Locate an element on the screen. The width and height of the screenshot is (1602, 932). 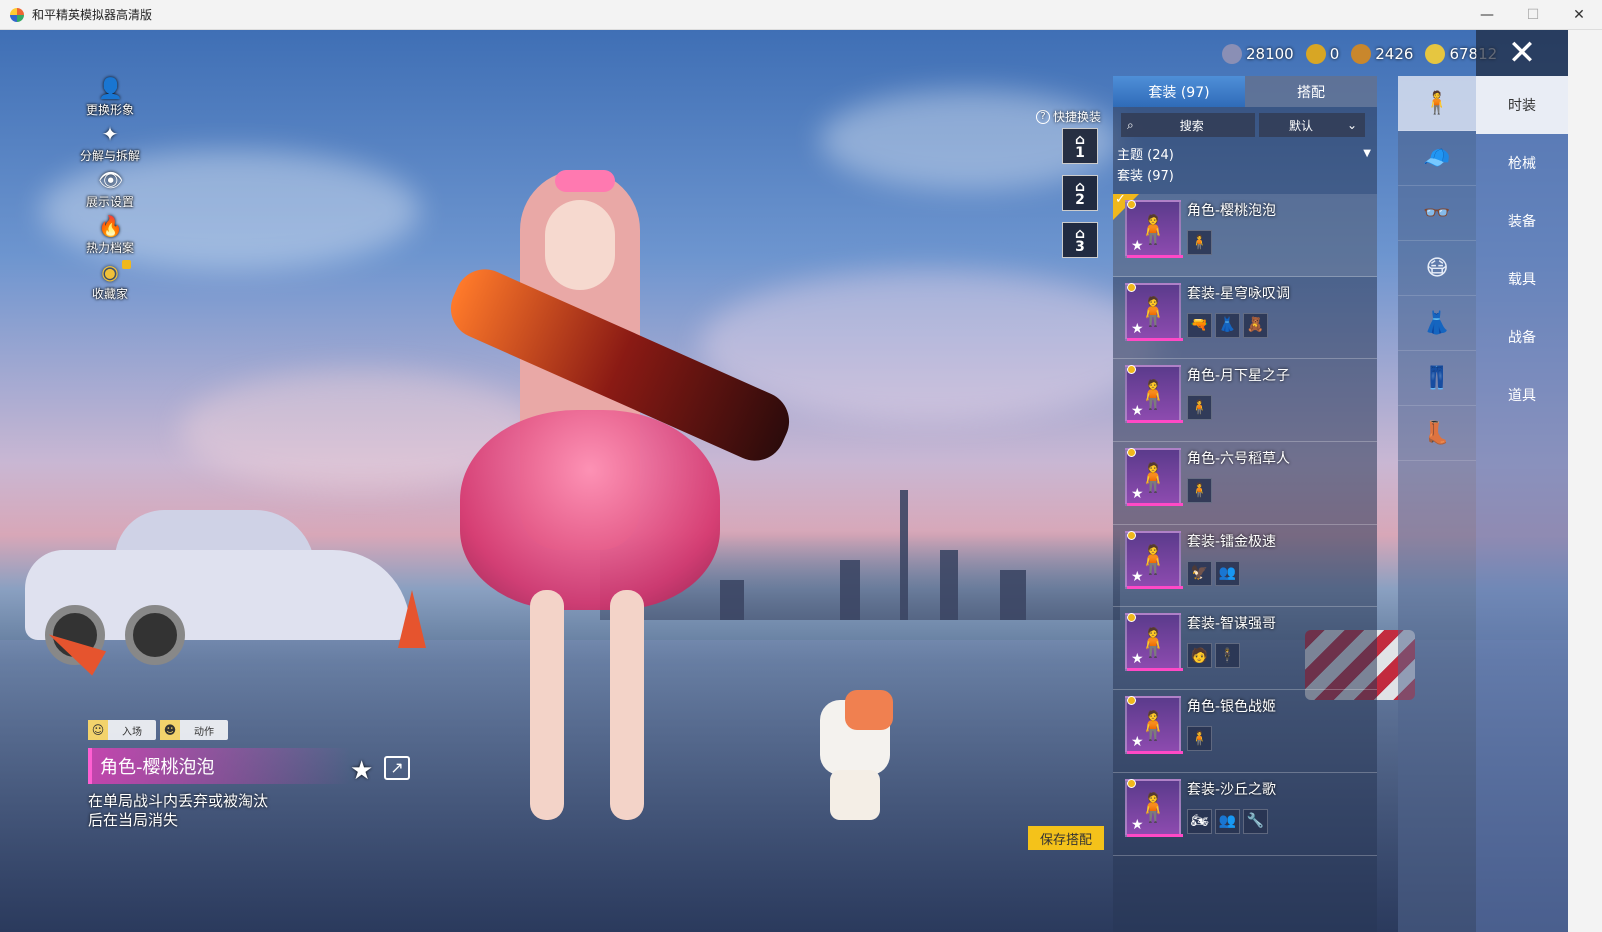
decompose-button: ✦ 分解与拆解 is located at coordinates (110, 145).